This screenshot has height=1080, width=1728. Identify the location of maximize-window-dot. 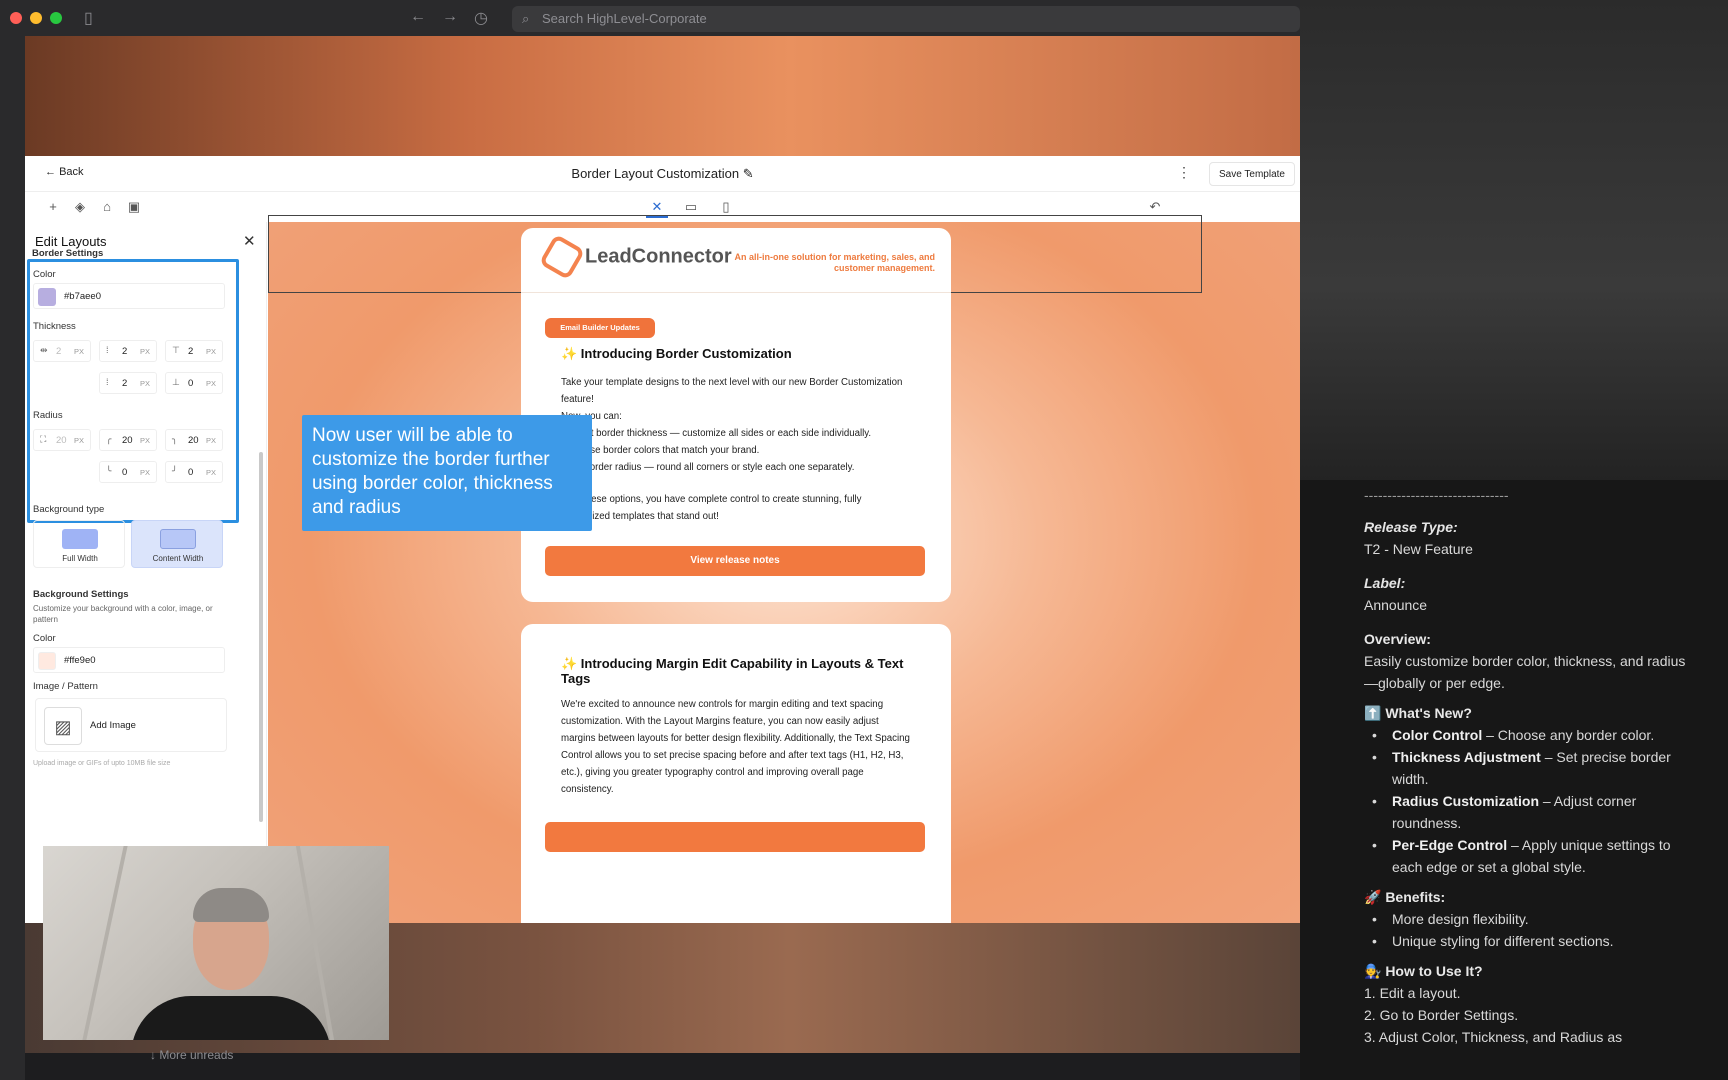
(56, 18).